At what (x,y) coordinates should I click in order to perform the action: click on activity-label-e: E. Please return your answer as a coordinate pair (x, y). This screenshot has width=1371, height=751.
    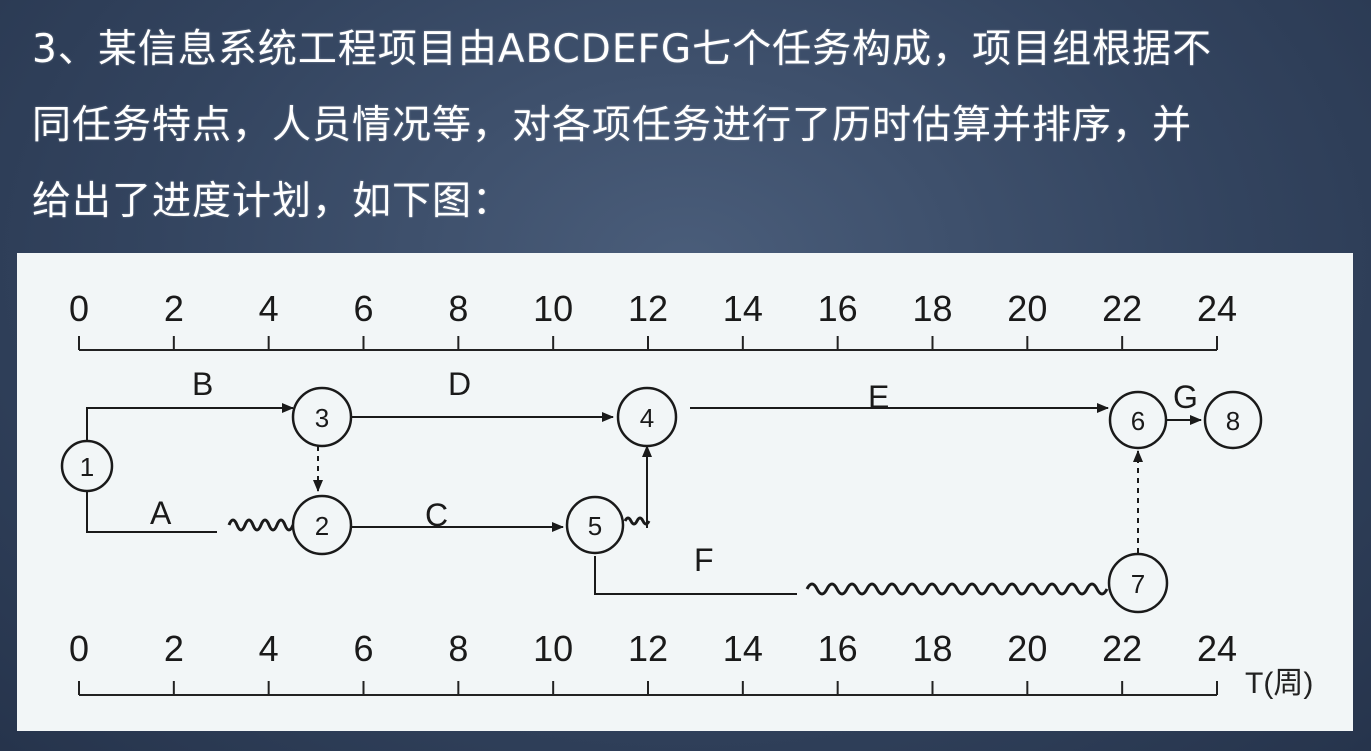
    Looking at the image, I should click on (878, 397).